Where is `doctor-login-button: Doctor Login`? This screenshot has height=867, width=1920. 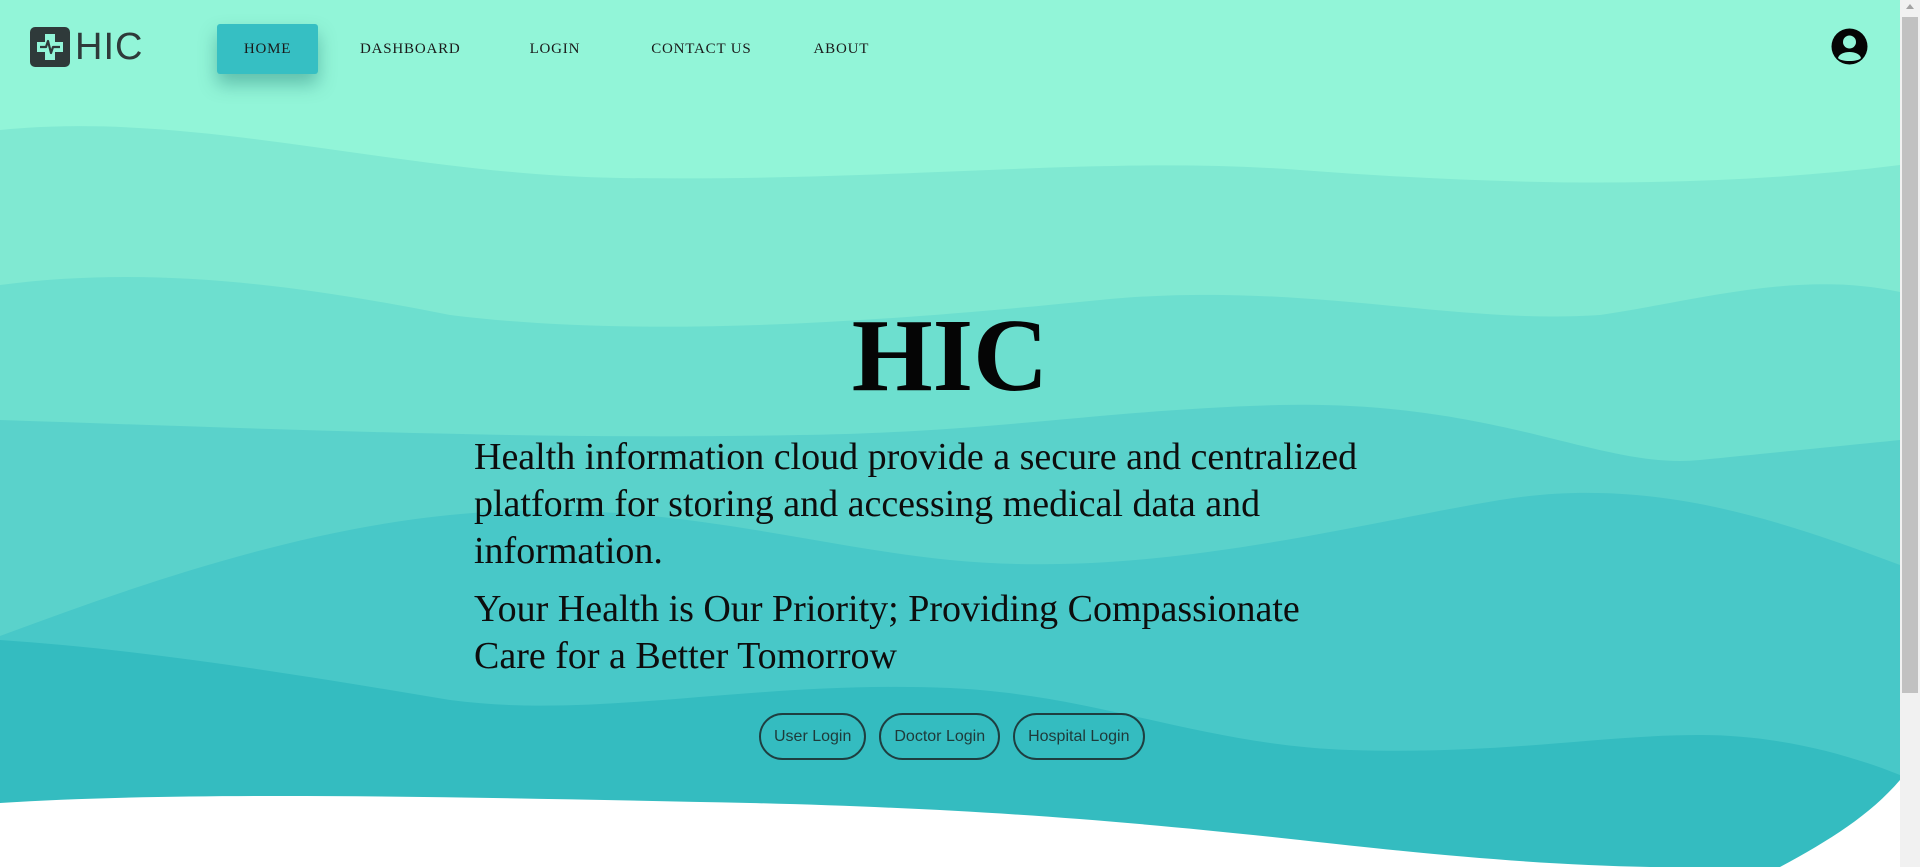
doctor-login-button: Doctor Login is located at coordinates (940, 736).